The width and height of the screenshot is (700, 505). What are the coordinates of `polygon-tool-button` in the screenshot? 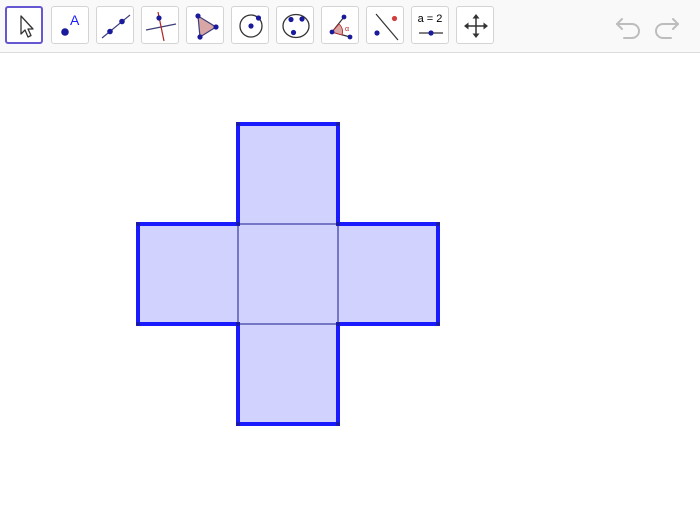 It's located at (205, 25).